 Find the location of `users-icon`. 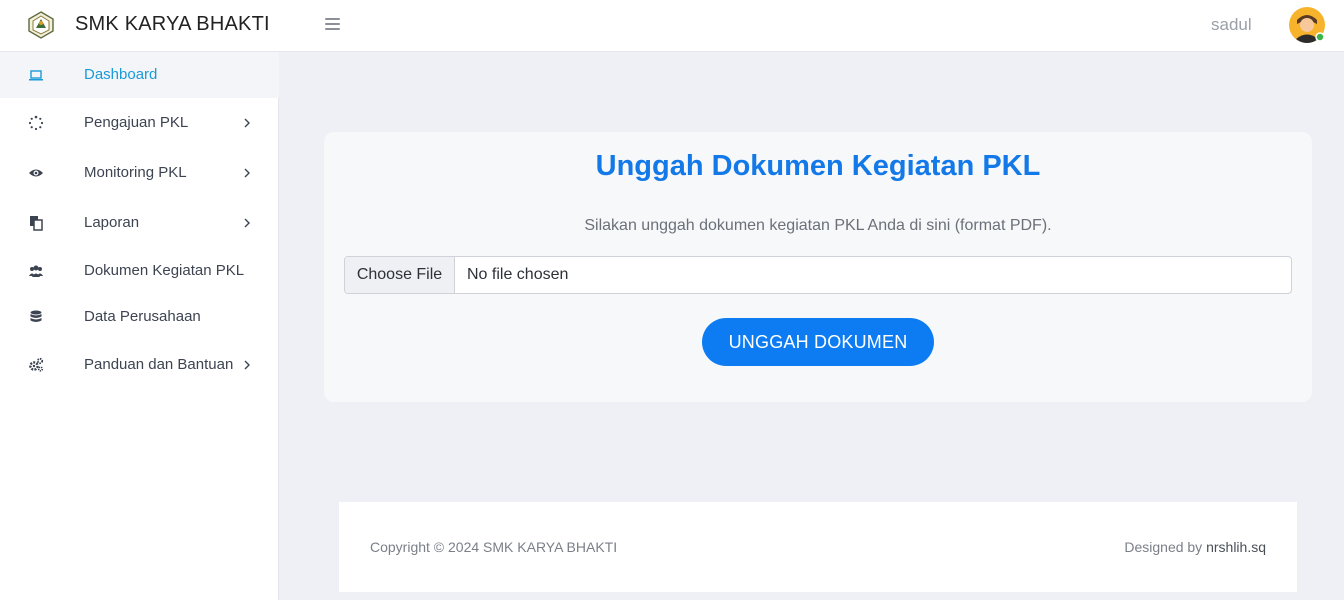

users-icon is located at coordinates (36, 271).